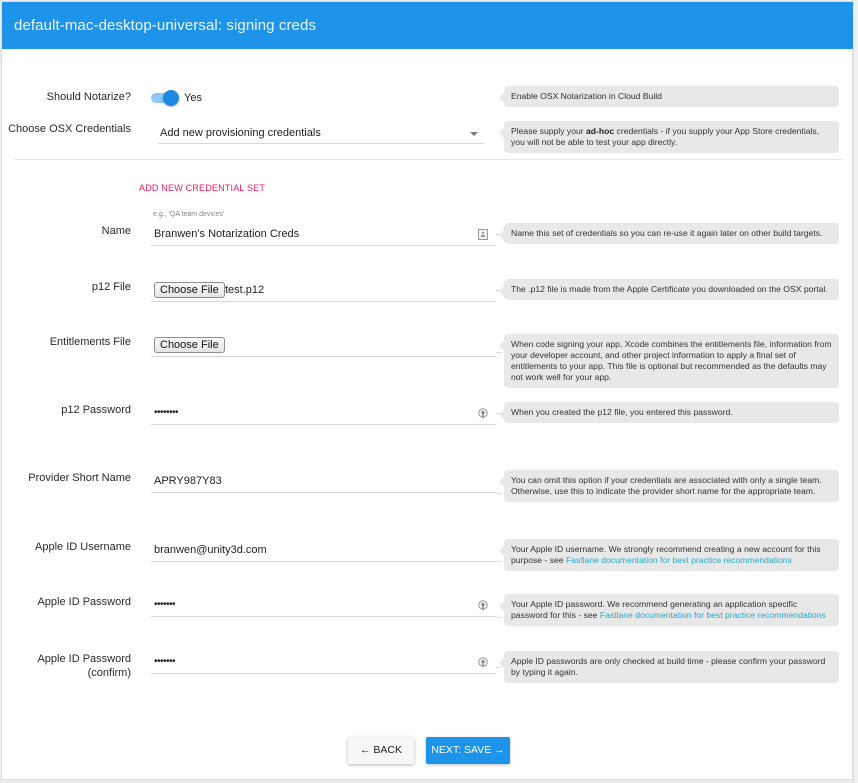  I want to click on entitlements-field: Choose File, so click(323, 345).